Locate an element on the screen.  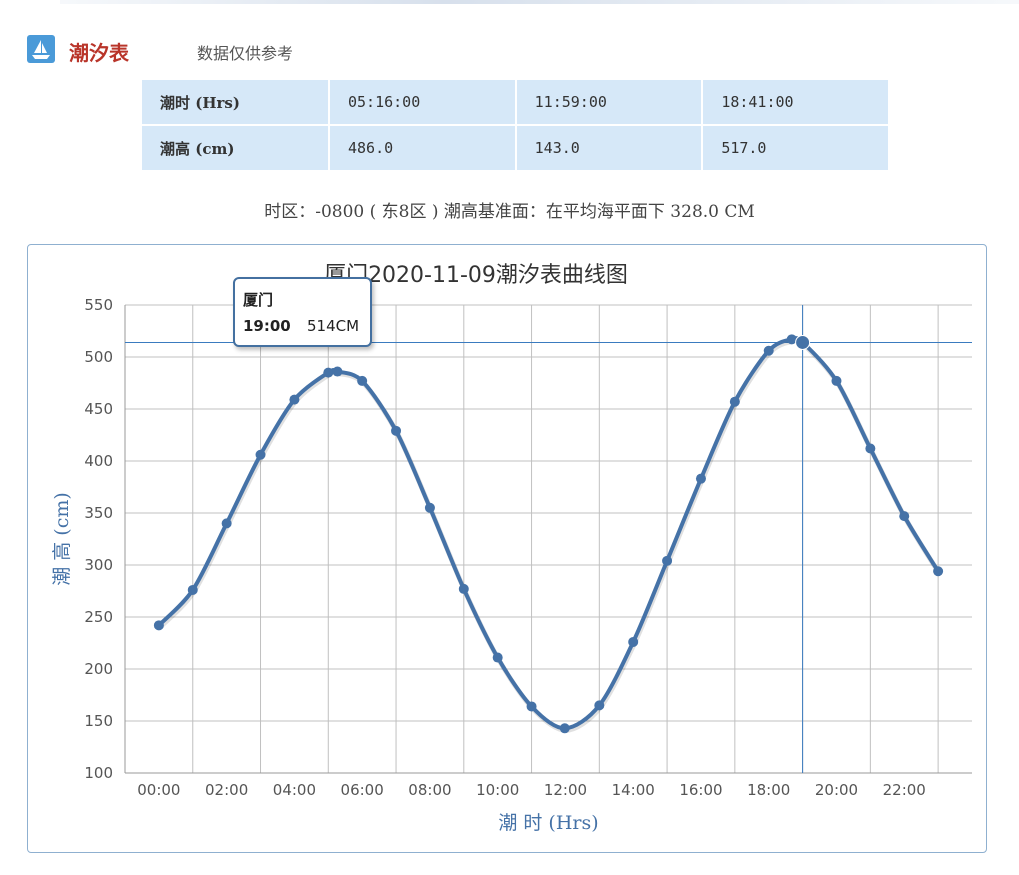
x-tick-label: 08:00 is located at coordinates (429, 790).